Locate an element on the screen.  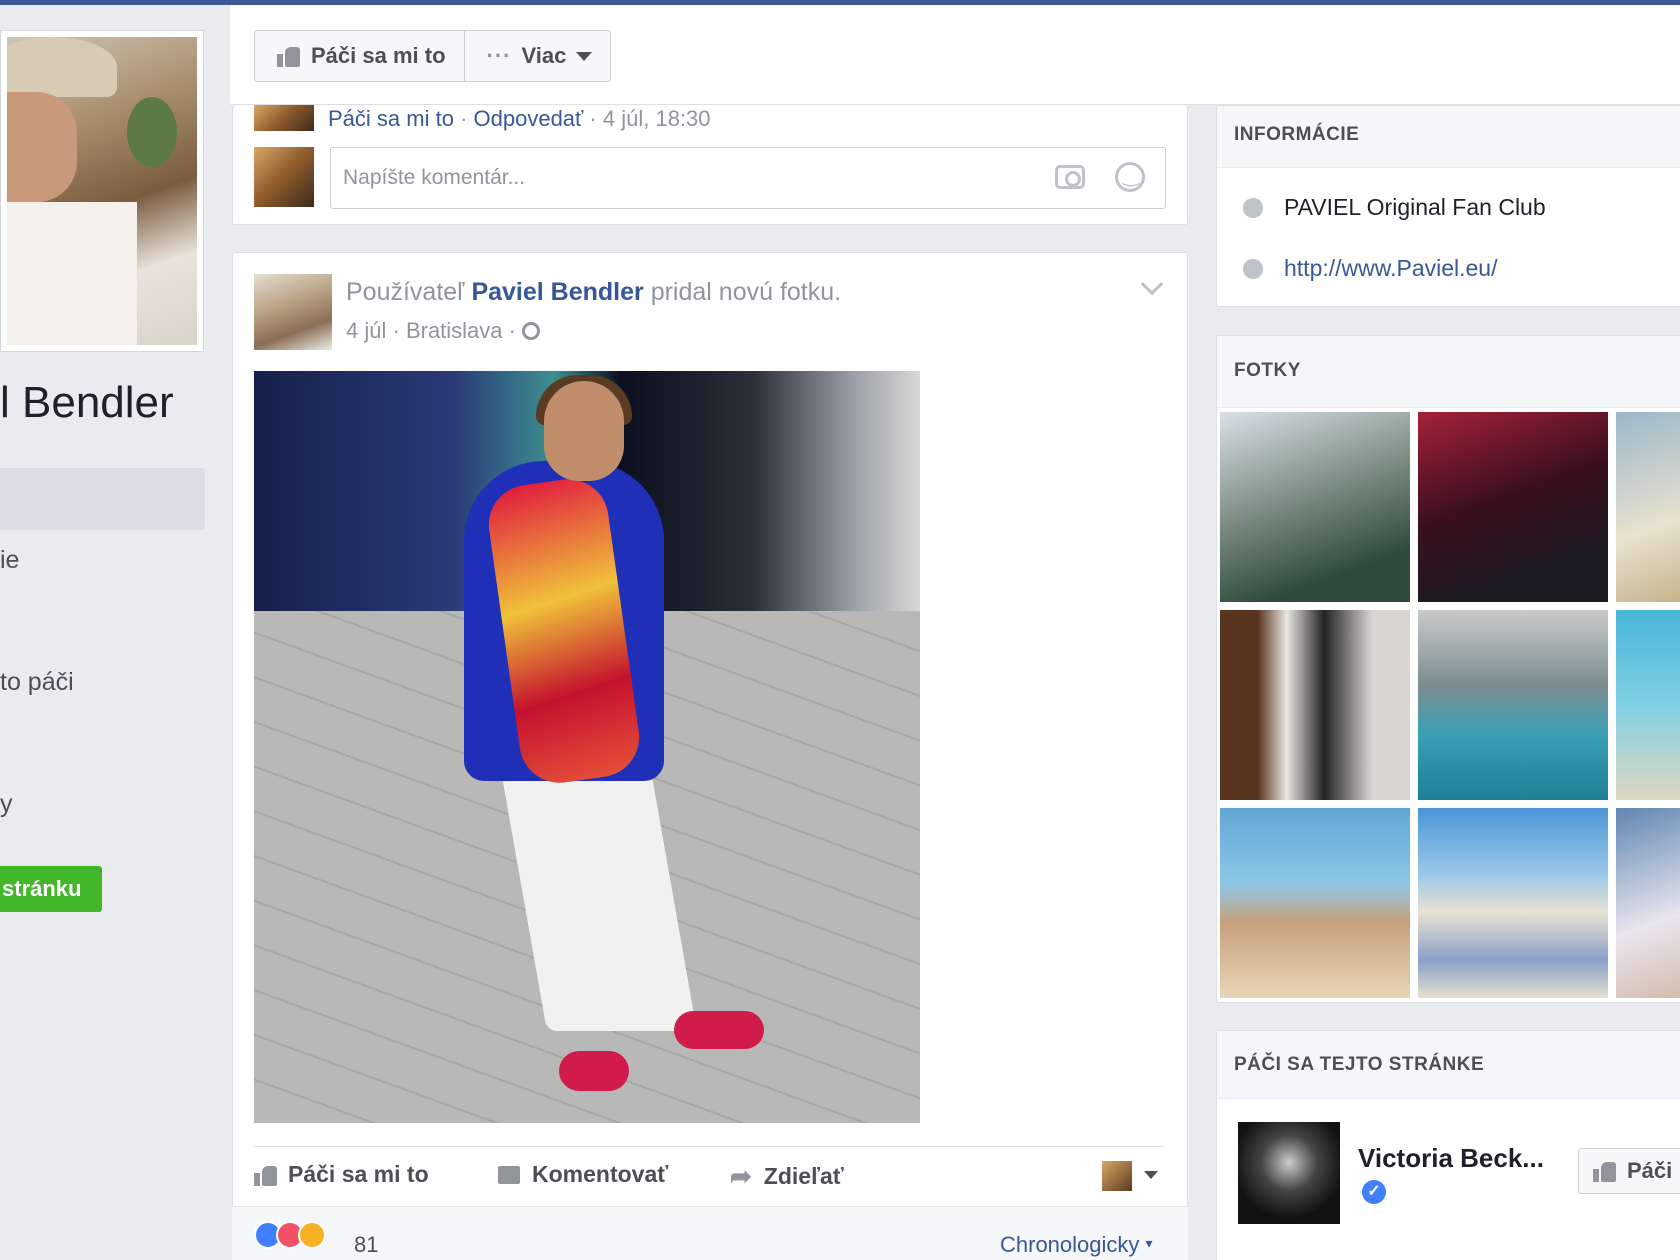
post-comment-label: Komentovať is located at coordinates (600, 1174).